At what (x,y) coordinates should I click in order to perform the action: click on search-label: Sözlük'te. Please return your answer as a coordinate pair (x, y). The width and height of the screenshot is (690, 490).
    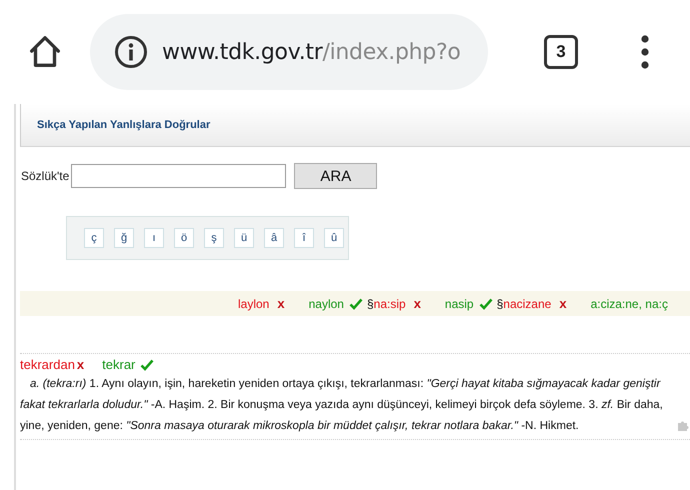
    Looking at the image, I should click on (45, 176).